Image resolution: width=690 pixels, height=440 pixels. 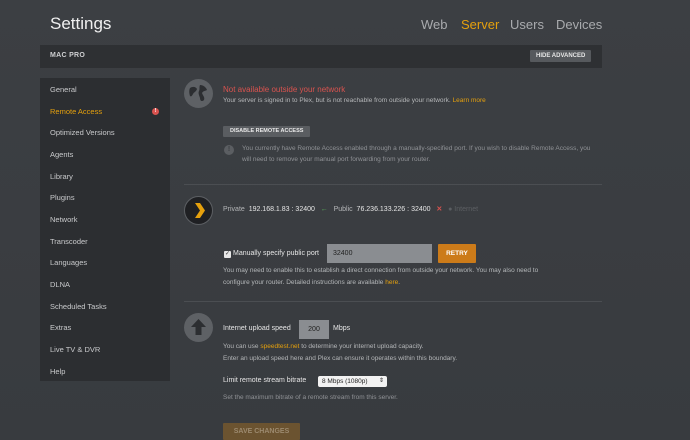 What do you see at coordinates (198, 210) in the screenshot?
I see `plex-logo-icon` at bounding box center [198, 210].